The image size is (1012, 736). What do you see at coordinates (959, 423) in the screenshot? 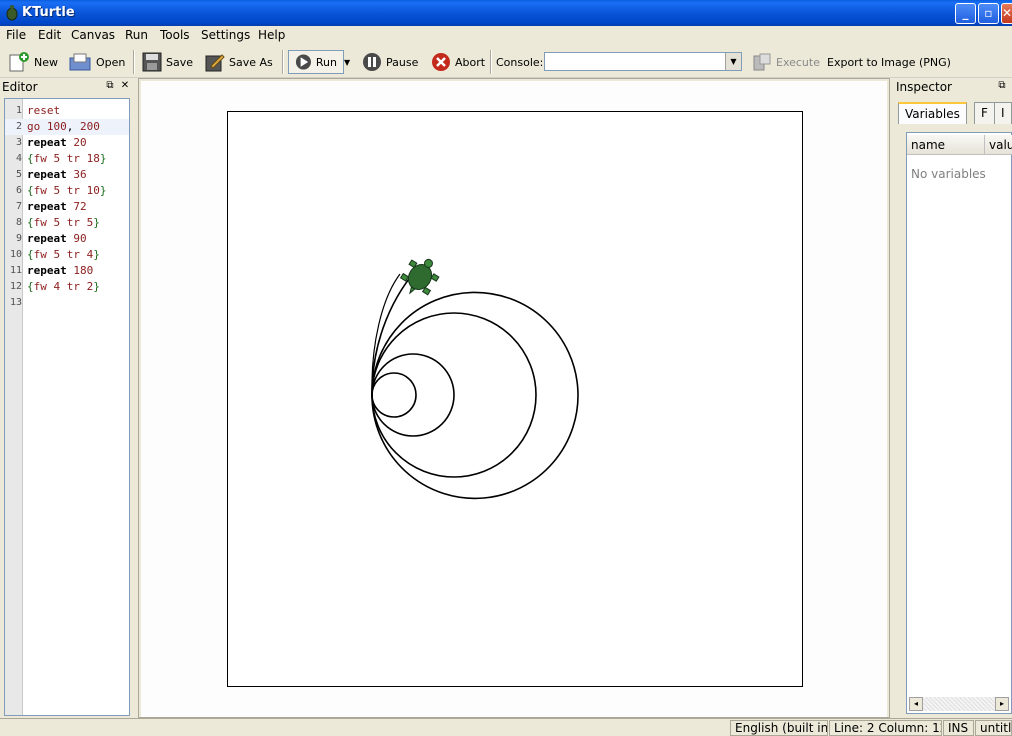
I see `variables-table: name valu No variables ◂ ▸` at bounding box center [959, 423].